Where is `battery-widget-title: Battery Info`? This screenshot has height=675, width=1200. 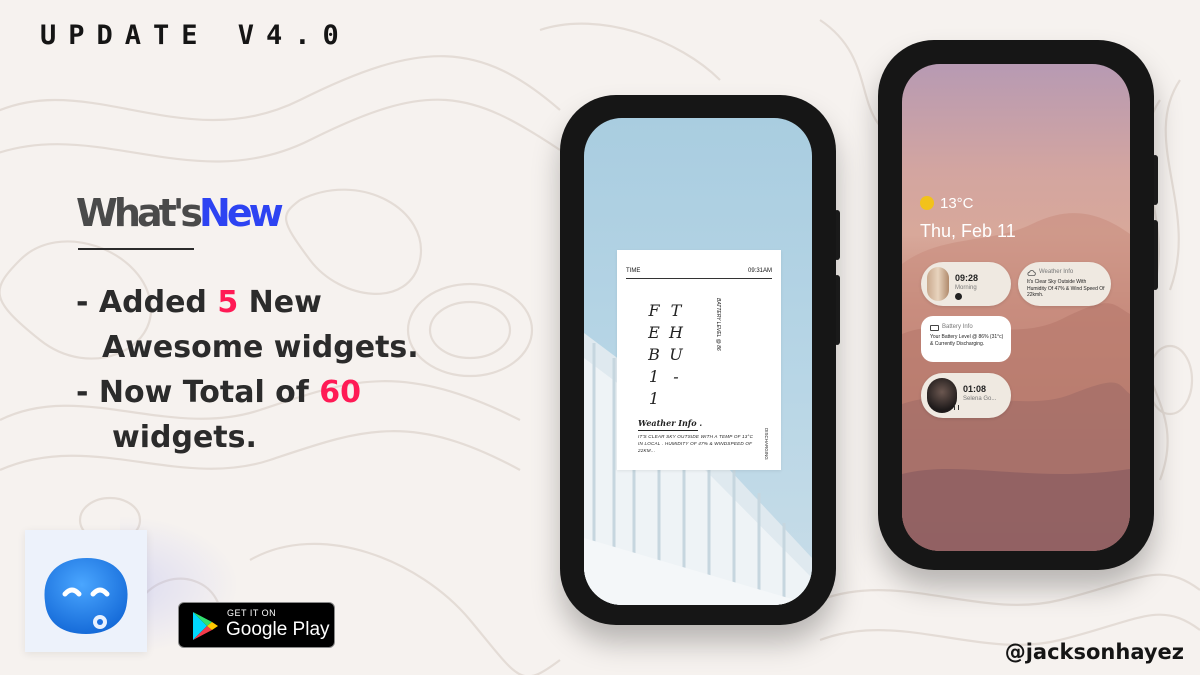 battery-widget-title: Battery Info is located at coordinates (957, 327).